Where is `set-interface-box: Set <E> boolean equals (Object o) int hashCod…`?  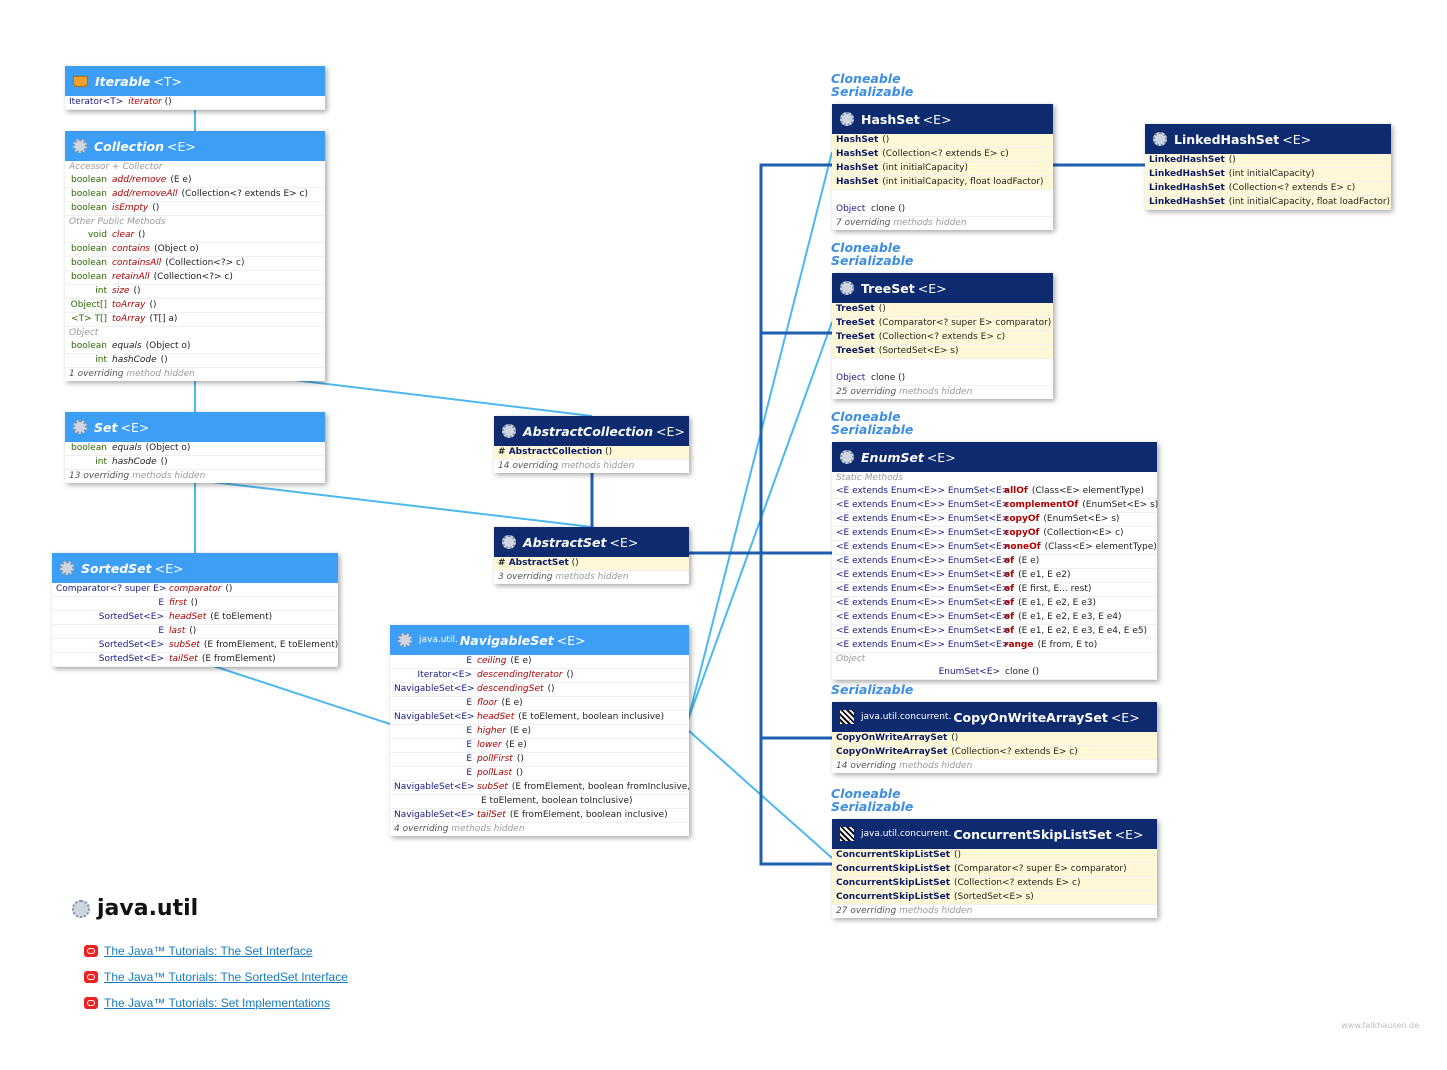 set-interface-box: Set <E> boolean equals (Object o) int hashCod… is located at coordinates (195, 447).